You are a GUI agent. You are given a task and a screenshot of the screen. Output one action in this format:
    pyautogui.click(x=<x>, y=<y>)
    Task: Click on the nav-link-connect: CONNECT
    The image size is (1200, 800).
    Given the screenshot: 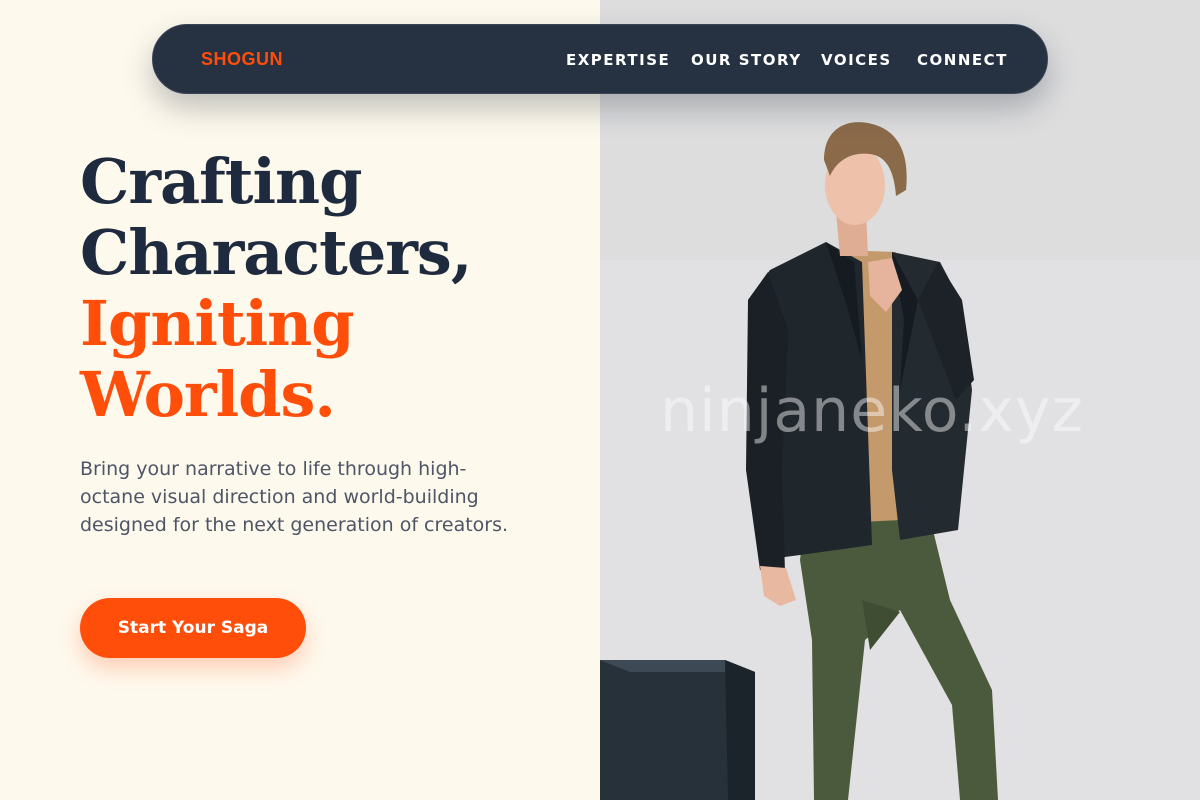 What is the action you would take?
    pyautogui.click(x=962, y=60)
    